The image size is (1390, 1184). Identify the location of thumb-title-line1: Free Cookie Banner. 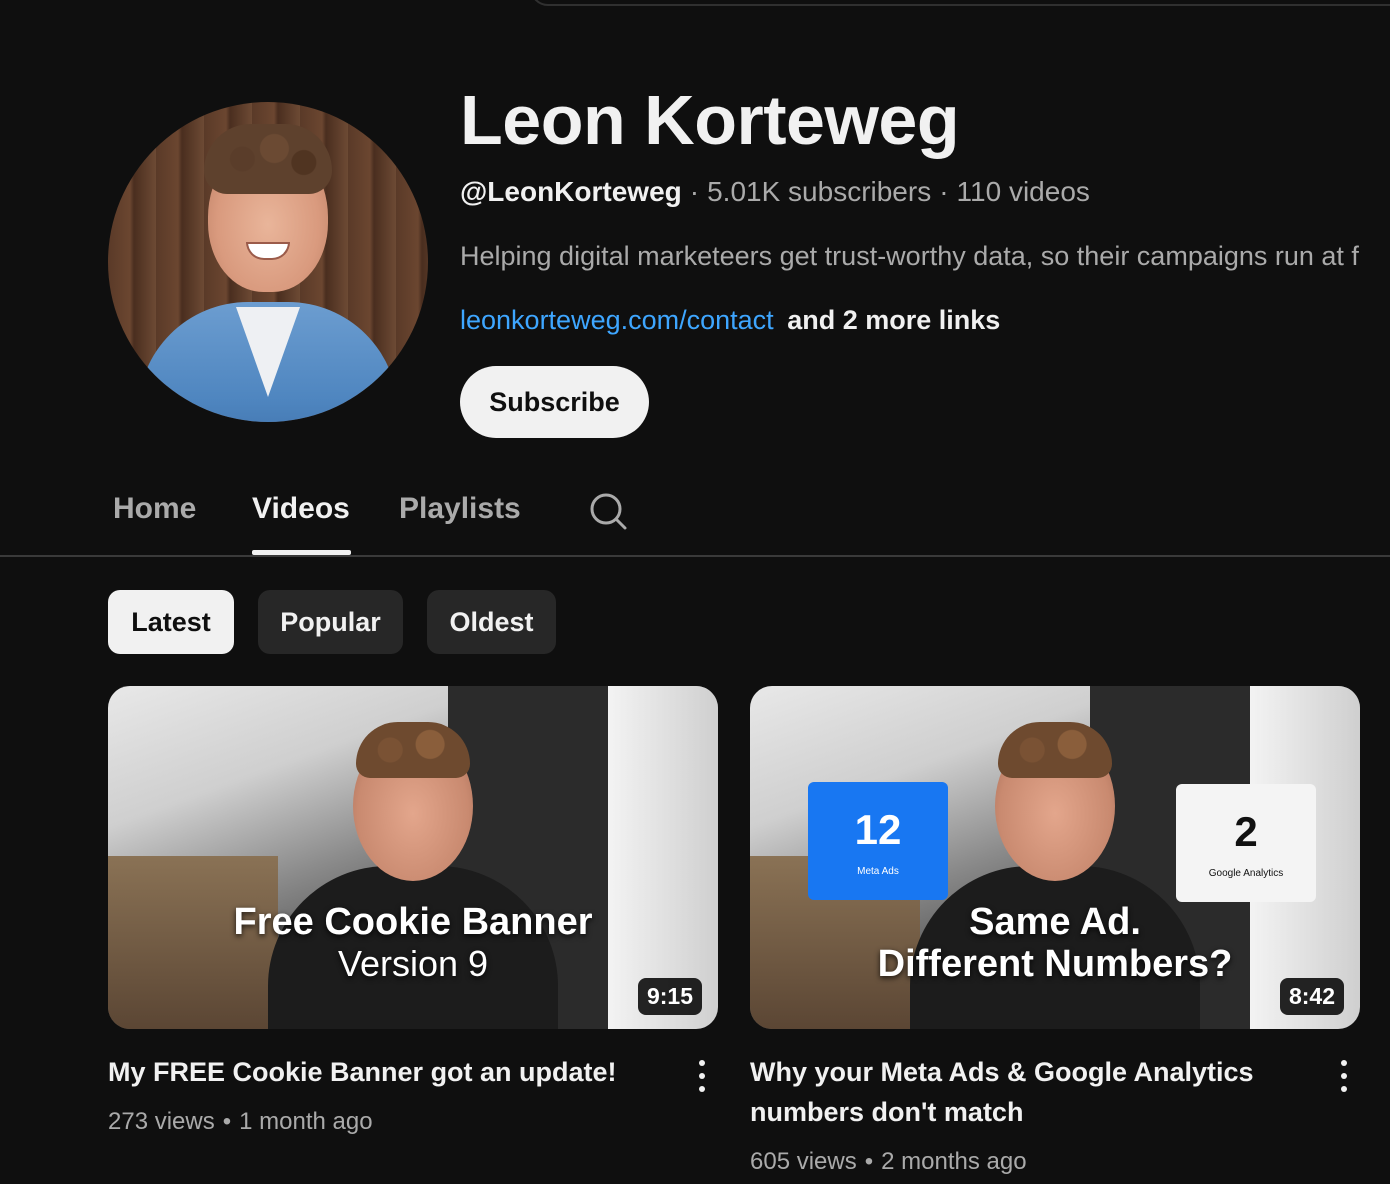
(413, 922).